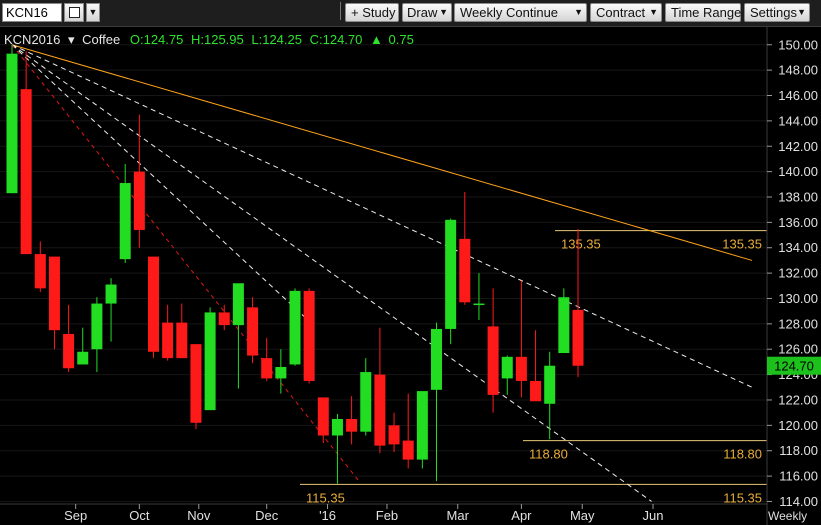  What do you see at coordinates (742, 454) in the screenshot?
I see `level-label-right: 118.80` at bounding box center [742, 454].